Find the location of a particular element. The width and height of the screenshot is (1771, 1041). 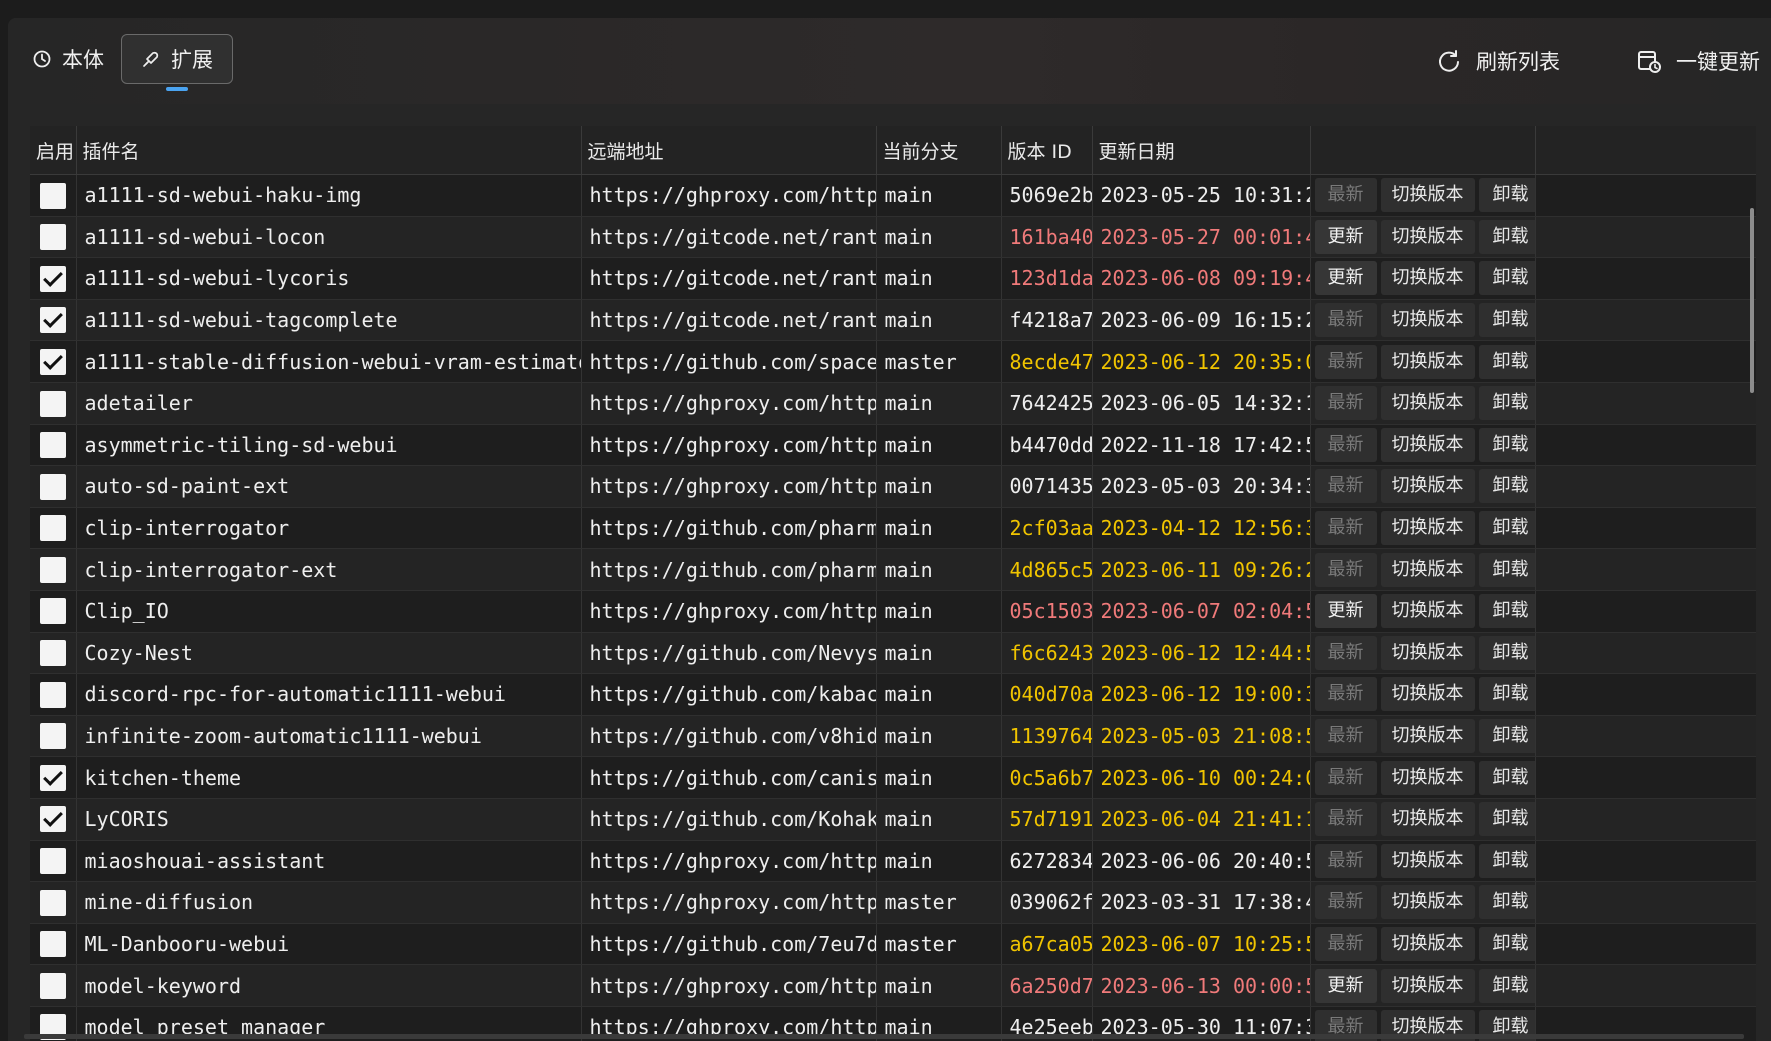

update-date-cell: 2023-06-10 00:24:00 is located at coordinates (1201, 777).